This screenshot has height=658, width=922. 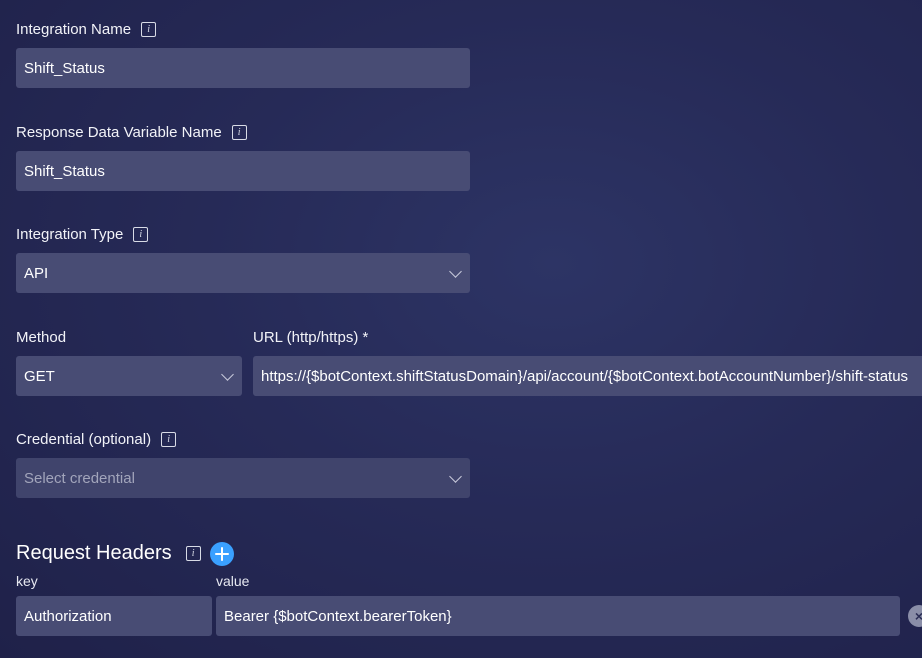 What do you see at coordinates (243, 273) in the screenshot?
I see `integration-type-select: API` at bounding box center [243, 273].